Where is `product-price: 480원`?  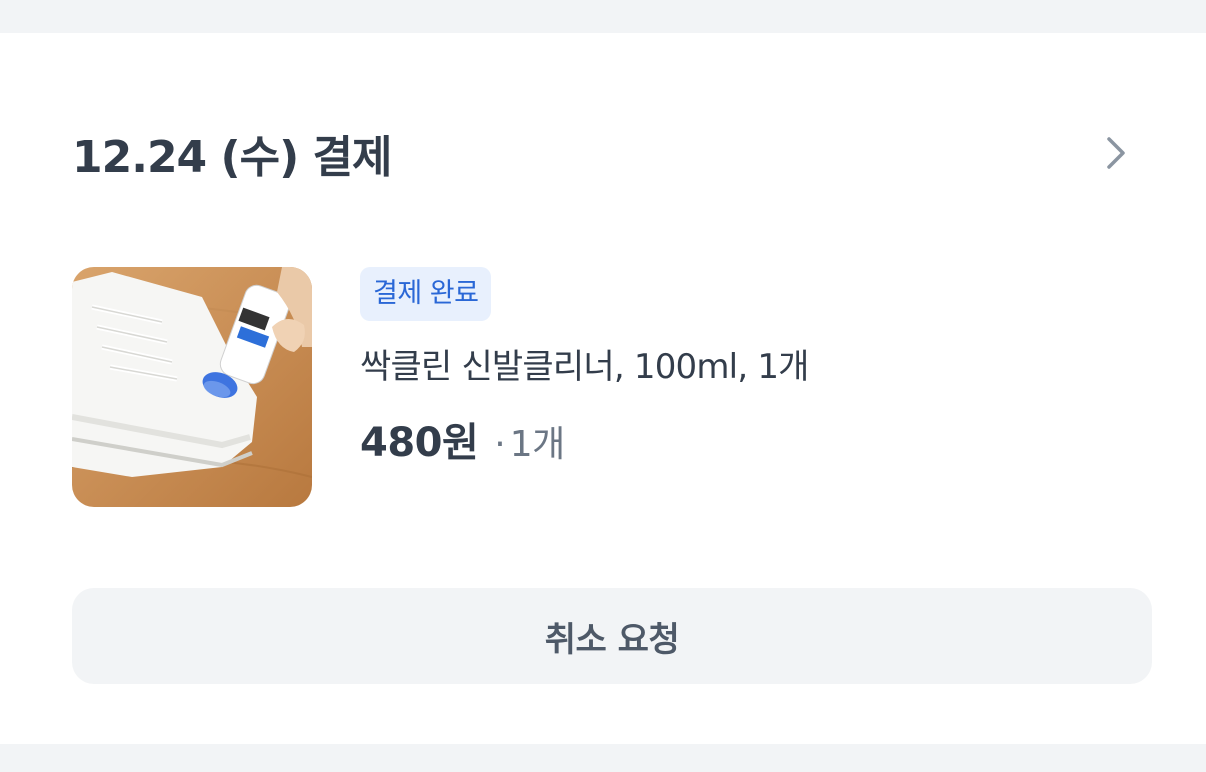 product-price: 480원 is located at coordinates (419, 443).